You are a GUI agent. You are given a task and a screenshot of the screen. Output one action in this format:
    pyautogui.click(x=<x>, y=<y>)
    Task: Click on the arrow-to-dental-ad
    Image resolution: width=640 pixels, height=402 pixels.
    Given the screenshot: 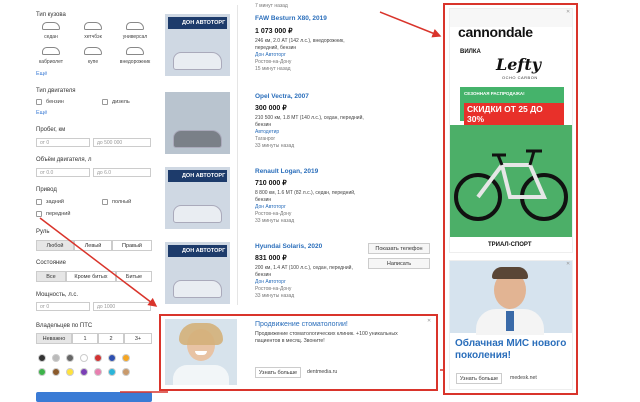 What is the action you would take?
    pyautogui.click(x=98, y=262)
    